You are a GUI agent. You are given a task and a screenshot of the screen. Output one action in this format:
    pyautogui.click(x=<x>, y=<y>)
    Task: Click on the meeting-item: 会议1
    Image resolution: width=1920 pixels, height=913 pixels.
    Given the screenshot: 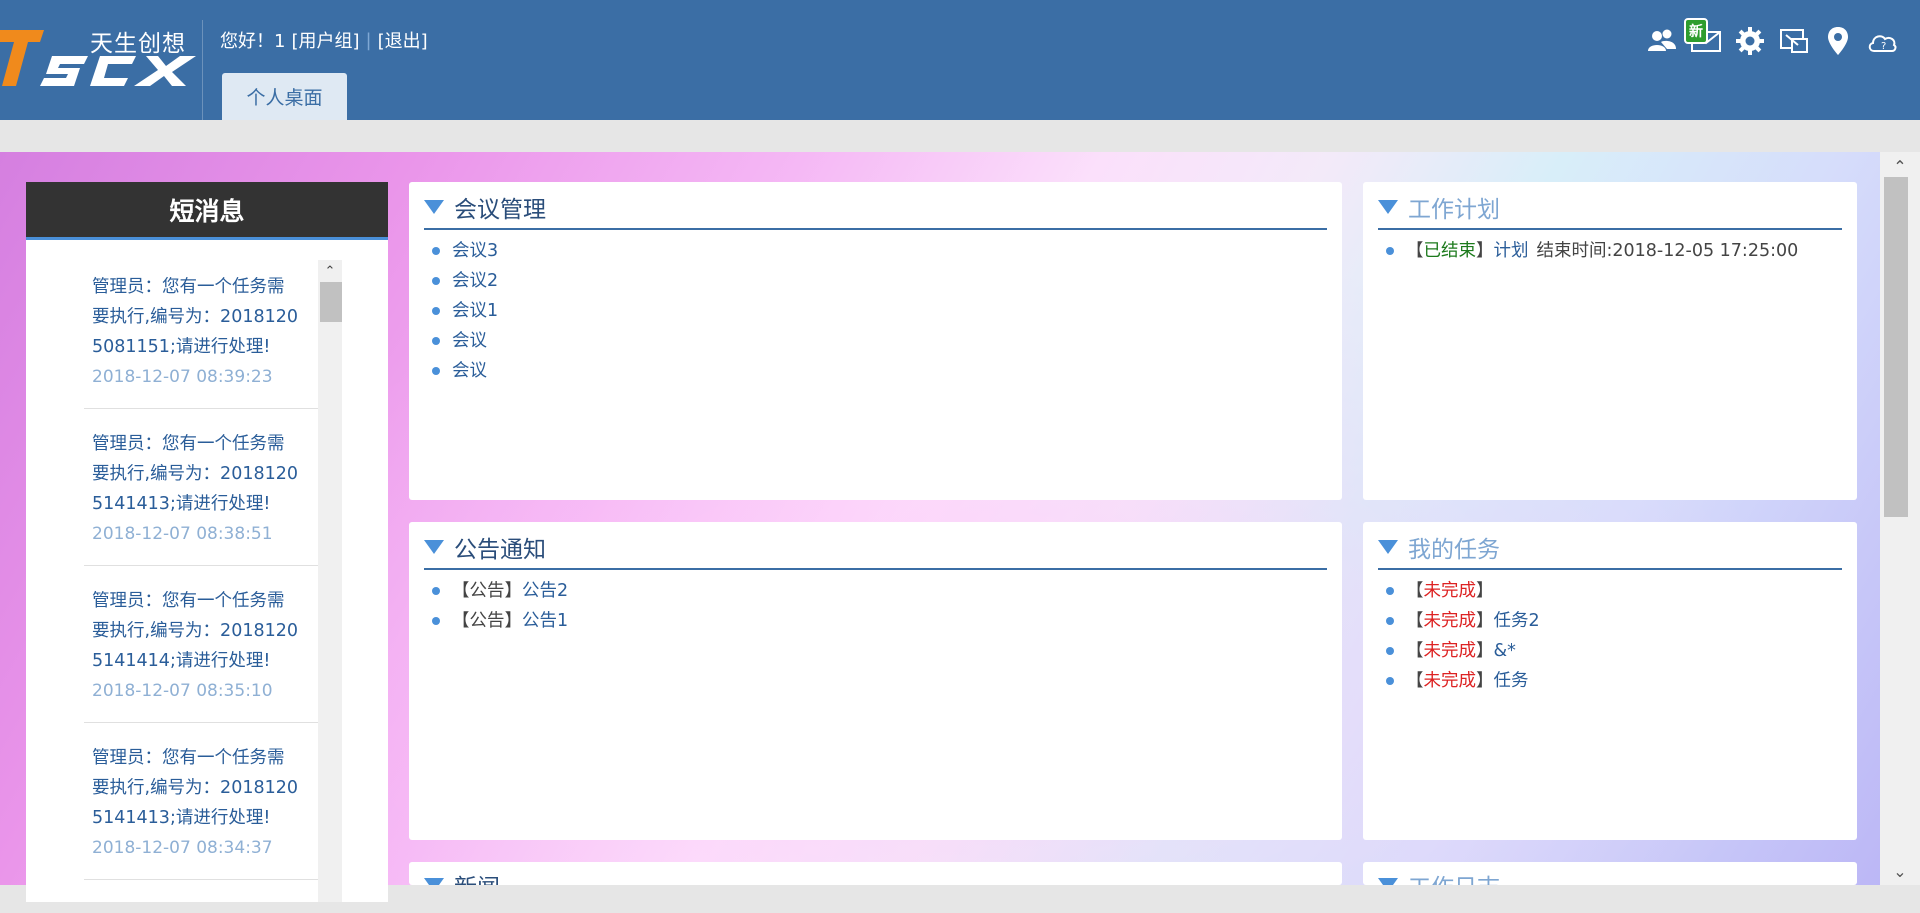 What is the action you would take?
    pyautogui.click(x=875, y=311)
    